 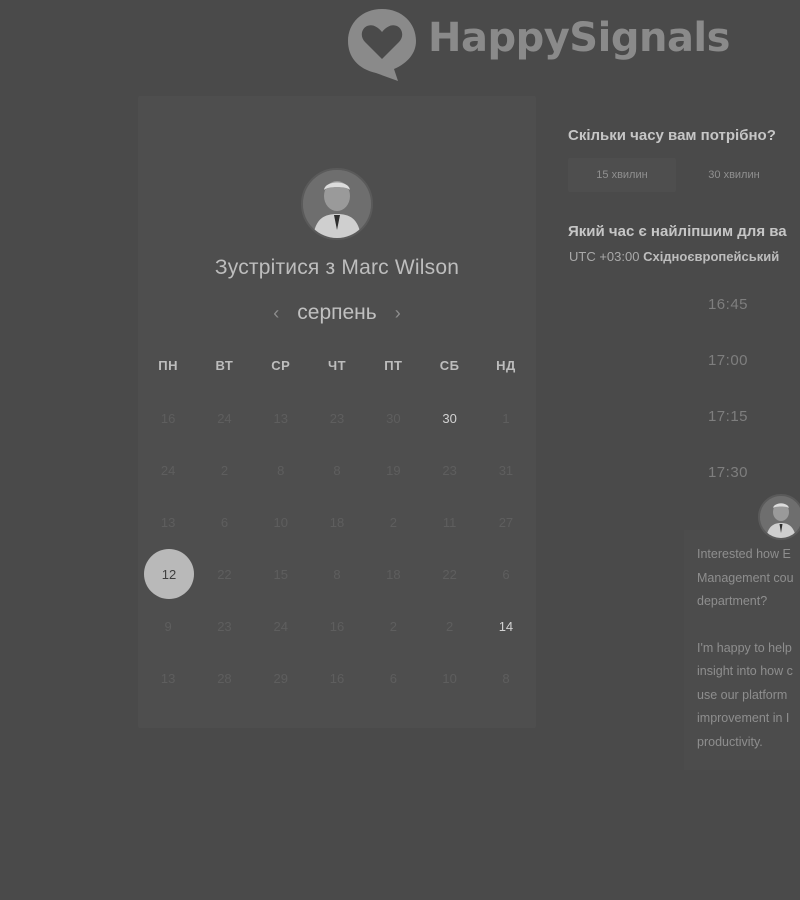 I want to click on heart-speech-bubble-icon, so click(x=382, y=44).